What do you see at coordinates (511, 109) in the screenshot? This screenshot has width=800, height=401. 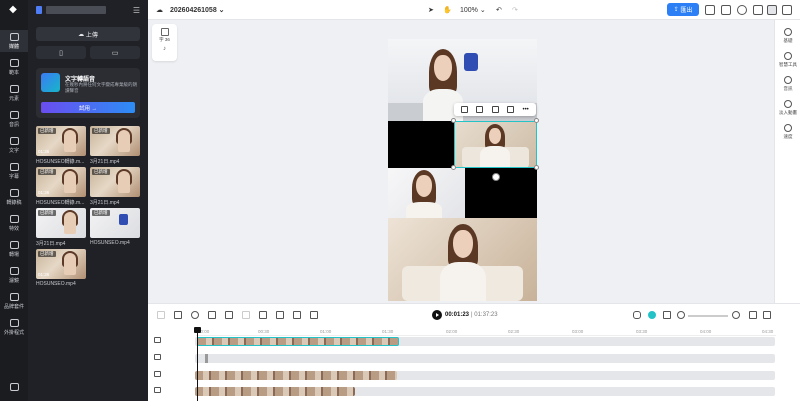 I see `layer-icon` at bounding box center [511, 109].